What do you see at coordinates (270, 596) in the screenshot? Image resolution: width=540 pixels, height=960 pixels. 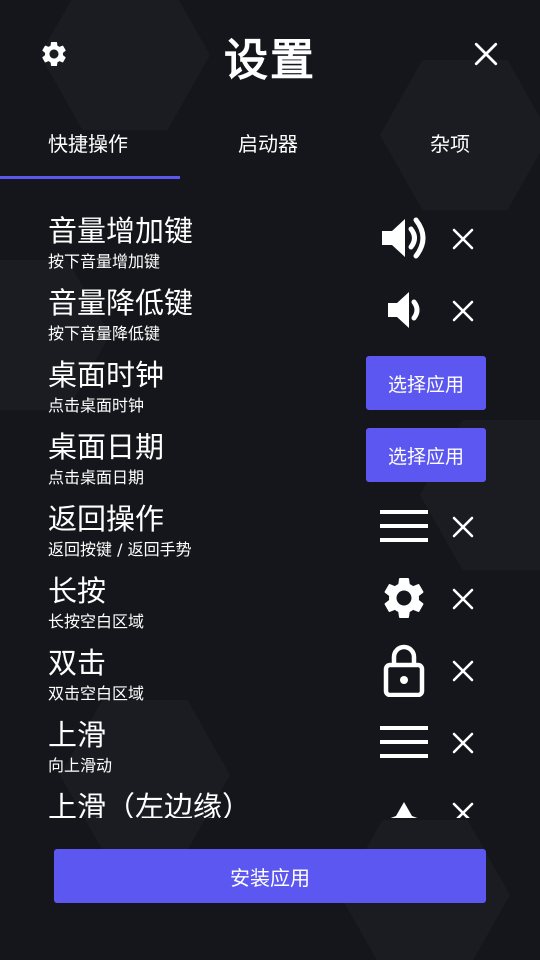 I see `list-item-long-press: 长按 长按空白区域` at bounding box center [270, 596].